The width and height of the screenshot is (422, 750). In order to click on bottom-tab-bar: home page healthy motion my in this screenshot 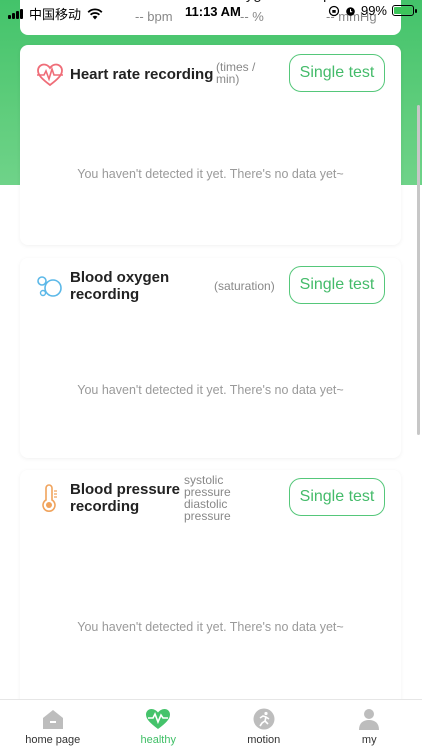, I will do `click(211, 724)`.